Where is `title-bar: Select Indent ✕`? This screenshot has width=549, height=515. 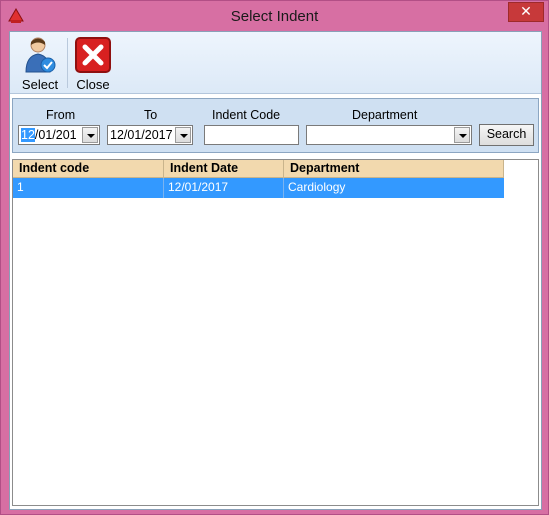
title-bar: Select Indent ✕ is located at coordinates (274, 16).